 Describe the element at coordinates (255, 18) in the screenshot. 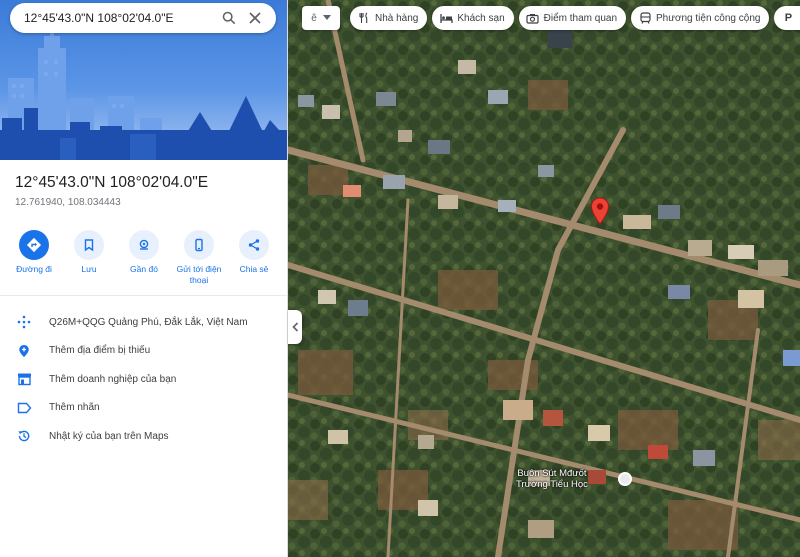

I see `close-icon` at that location.